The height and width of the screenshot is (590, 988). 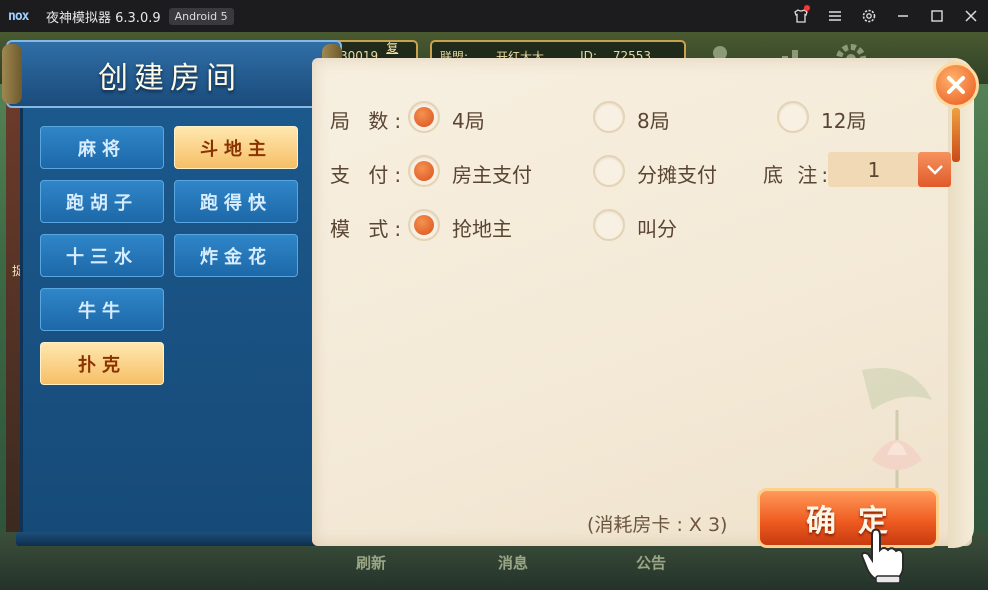 I want to click on panel-title: 创建房间, so click(x=170, y=78).